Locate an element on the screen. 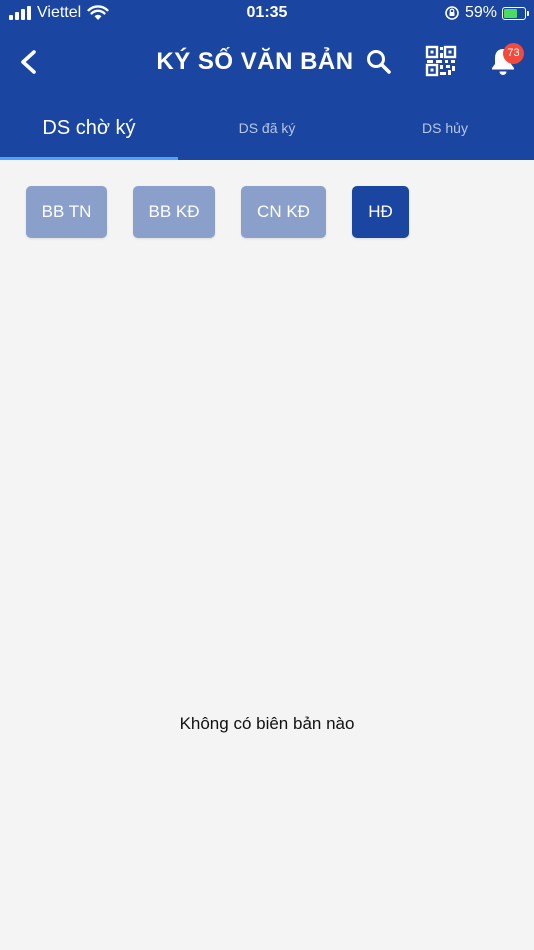  status-right: 59% is located at coordinates (486, 13).